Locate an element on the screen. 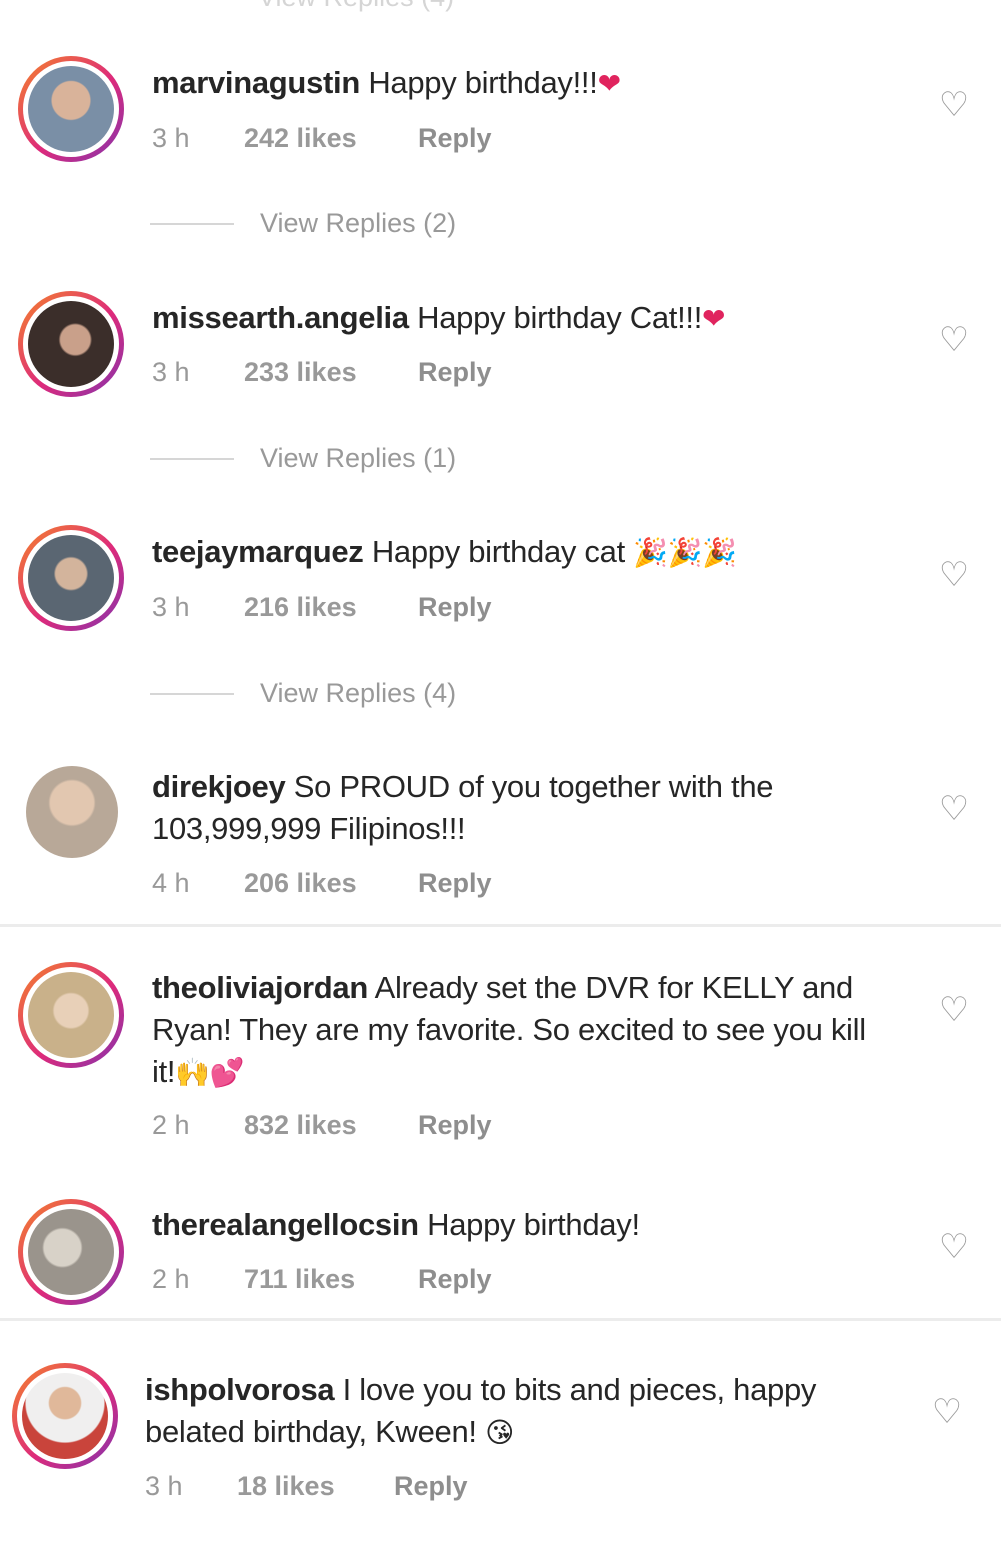 The image size is (1001, 1556). comment-likes: 206 likes is located at coordinates (331, 883).